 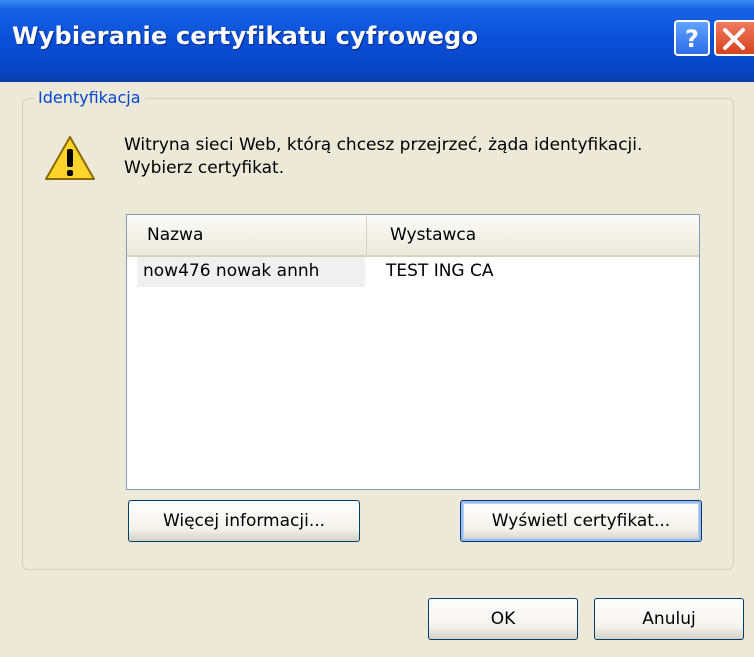 What do you see at coordinates (669, 619) in the screenshot?
I see `cancel-button: Anuluj` at bounding box center [669, 619].